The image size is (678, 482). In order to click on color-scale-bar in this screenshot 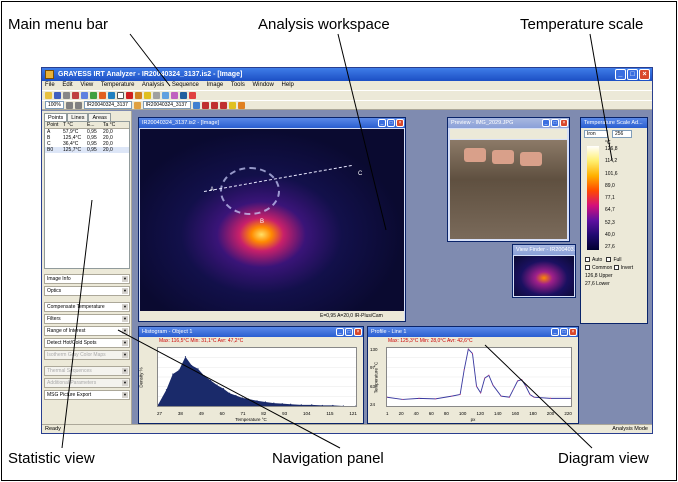, I will do `click(593, 198)`.